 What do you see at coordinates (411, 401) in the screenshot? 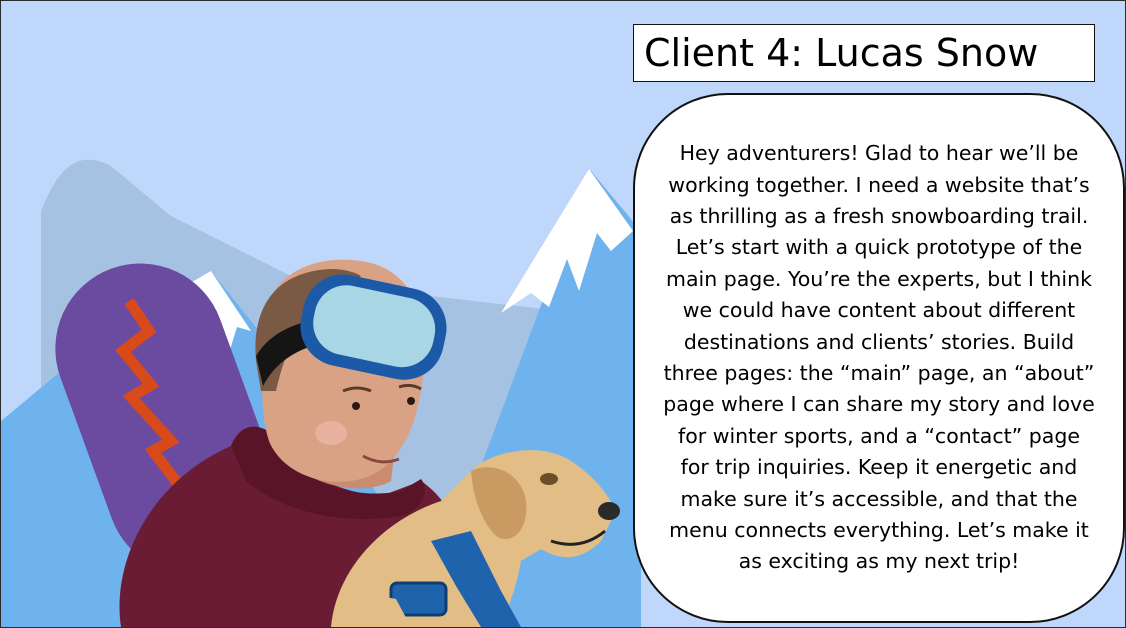
I see `eye-right` at bounding box center [411, 401].